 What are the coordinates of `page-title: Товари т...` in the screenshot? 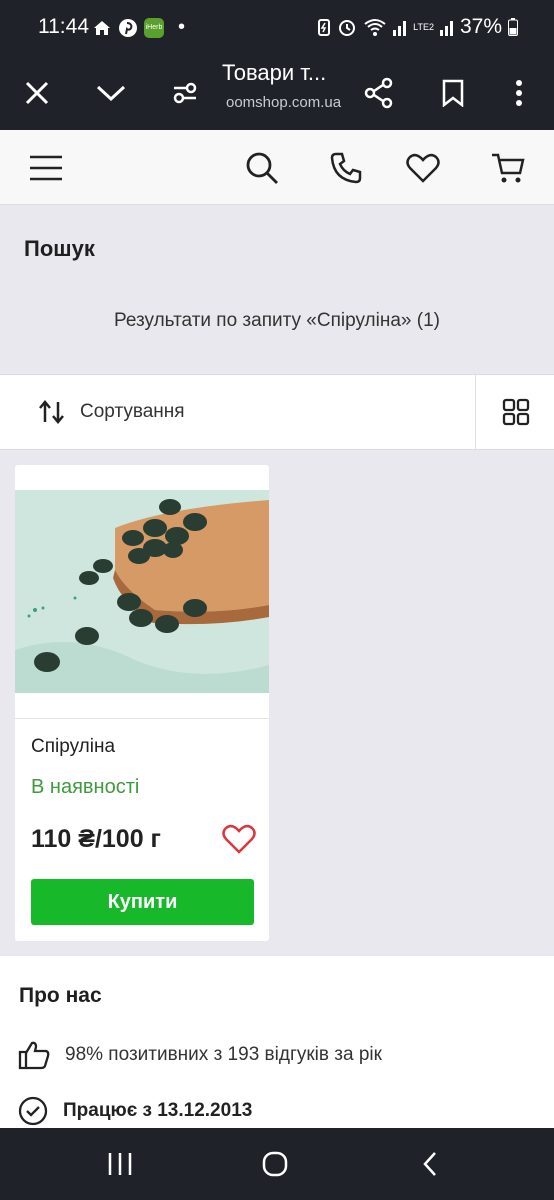 It's located at (274, 72).